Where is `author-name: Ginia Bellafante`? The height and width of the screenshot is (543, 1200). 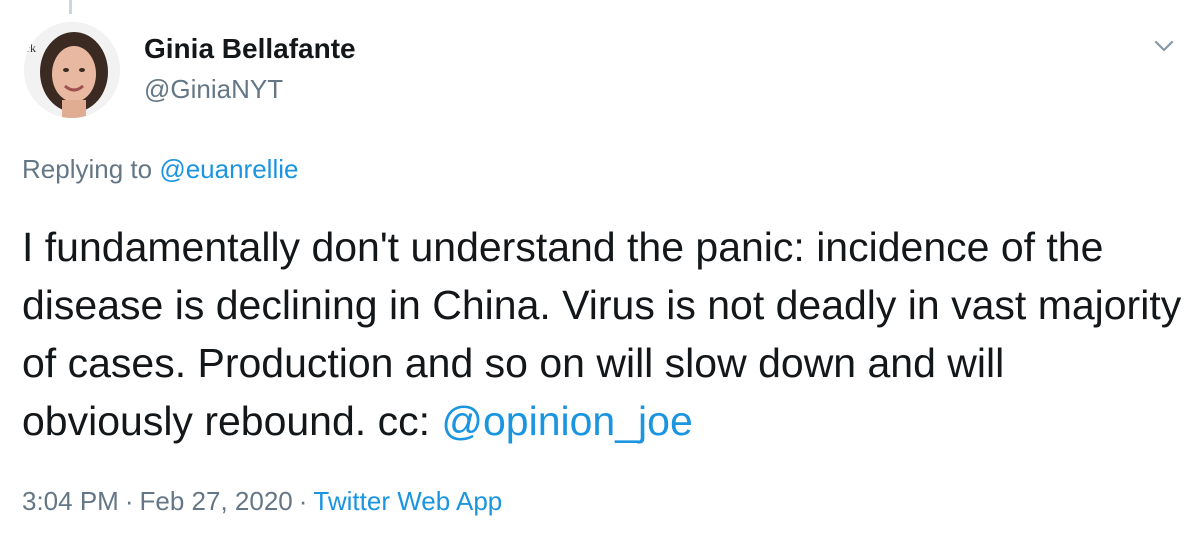
author-name: Ginia Bellafante is located at coordinates (250, 49).